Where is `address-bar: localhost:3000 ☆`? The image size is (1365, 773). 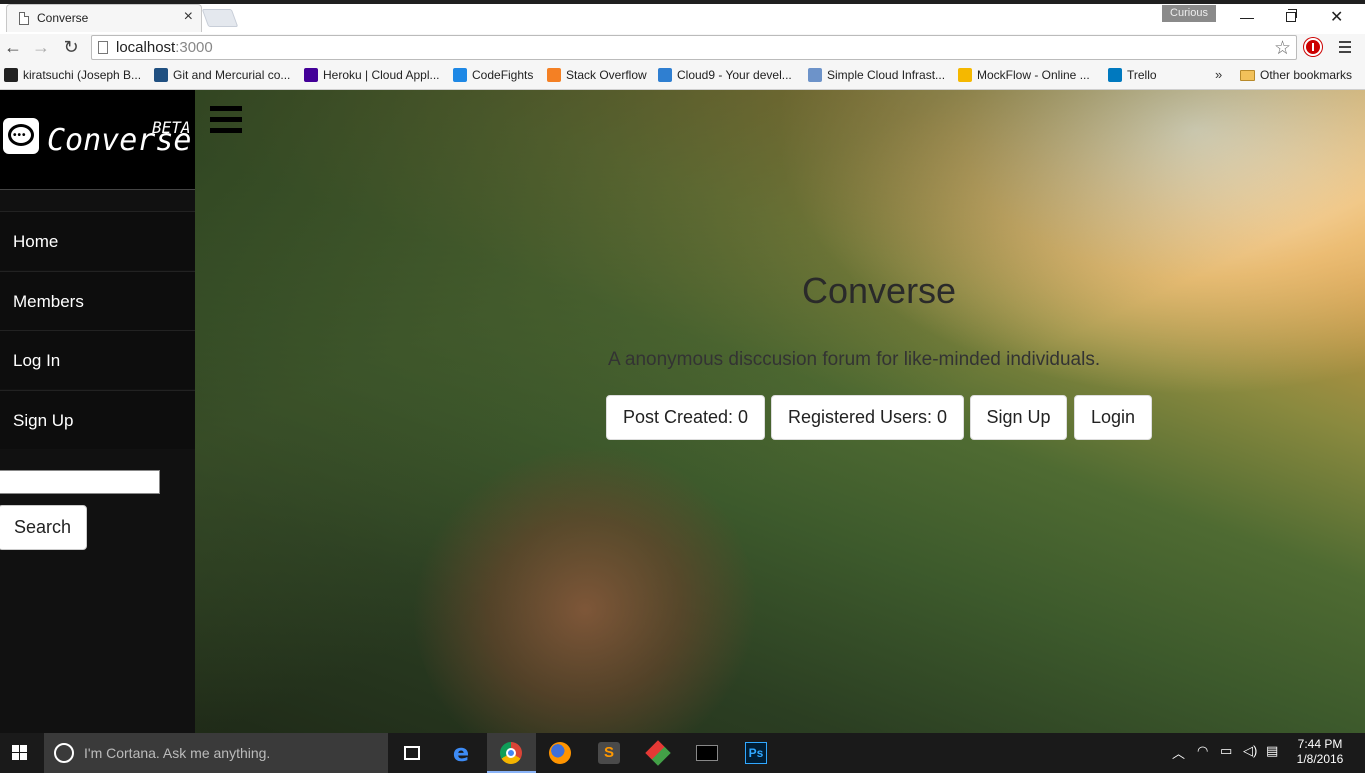
address-bar: localhost:3000 ☆ is located at coordinates (694, 47).